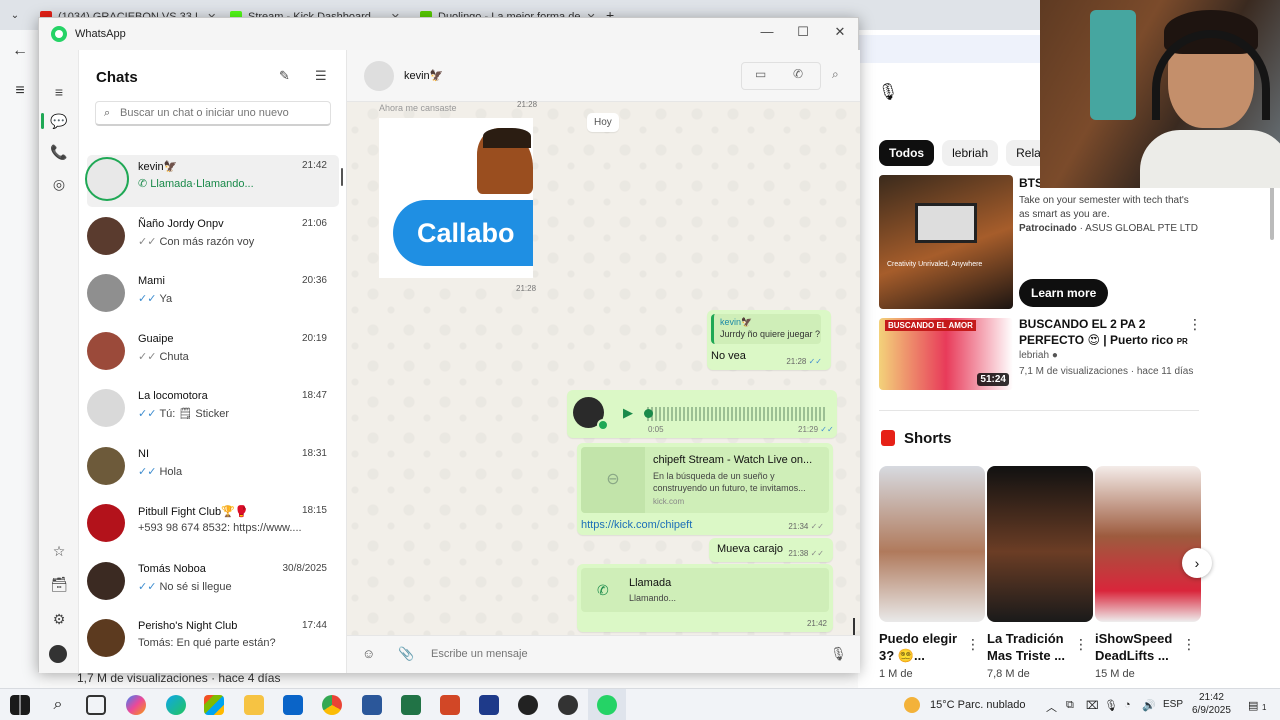 This screenshot has width=1280, height=720. I want to click on play-icon: ▶, so click(628, 413).